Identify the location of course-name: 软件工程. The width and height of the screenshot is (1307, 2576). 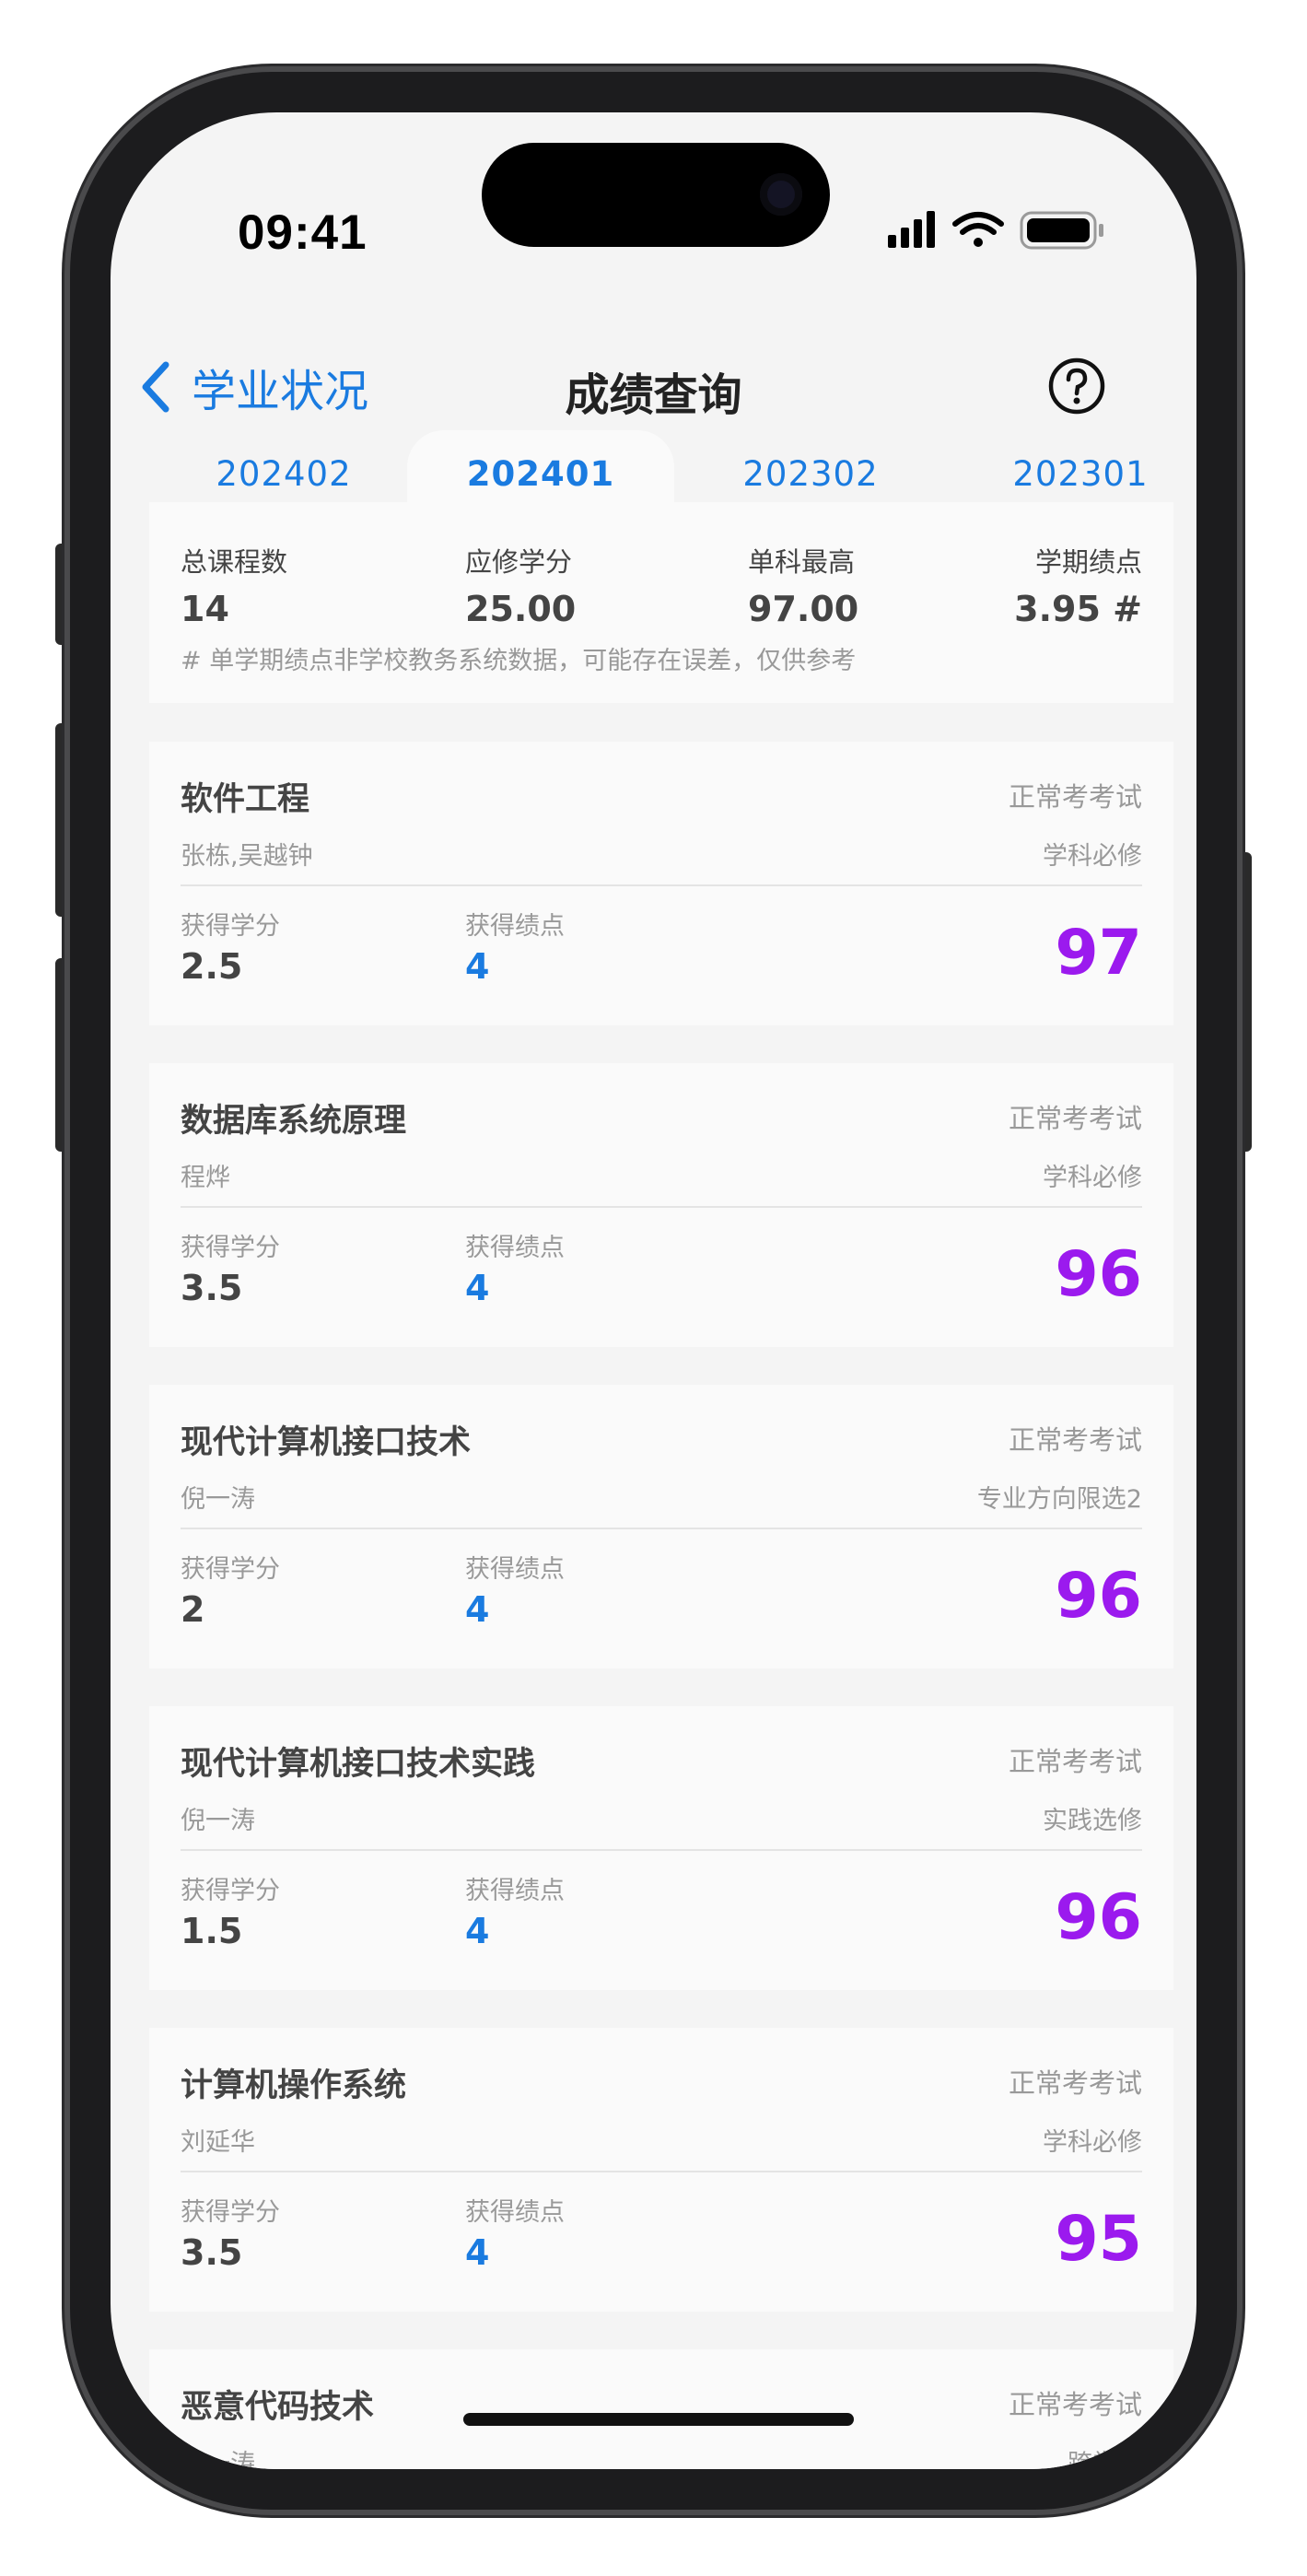
(246, 799).